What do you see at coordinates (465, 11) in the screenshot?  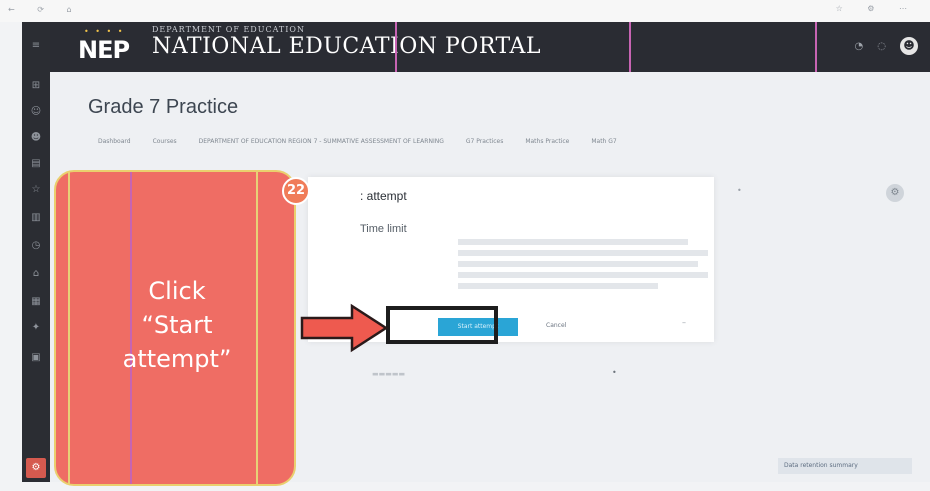 I see `browser-toolbar: ← ⟳ ⌂ ☆ ⚙ ⋯` at bounding box center [465, 11].